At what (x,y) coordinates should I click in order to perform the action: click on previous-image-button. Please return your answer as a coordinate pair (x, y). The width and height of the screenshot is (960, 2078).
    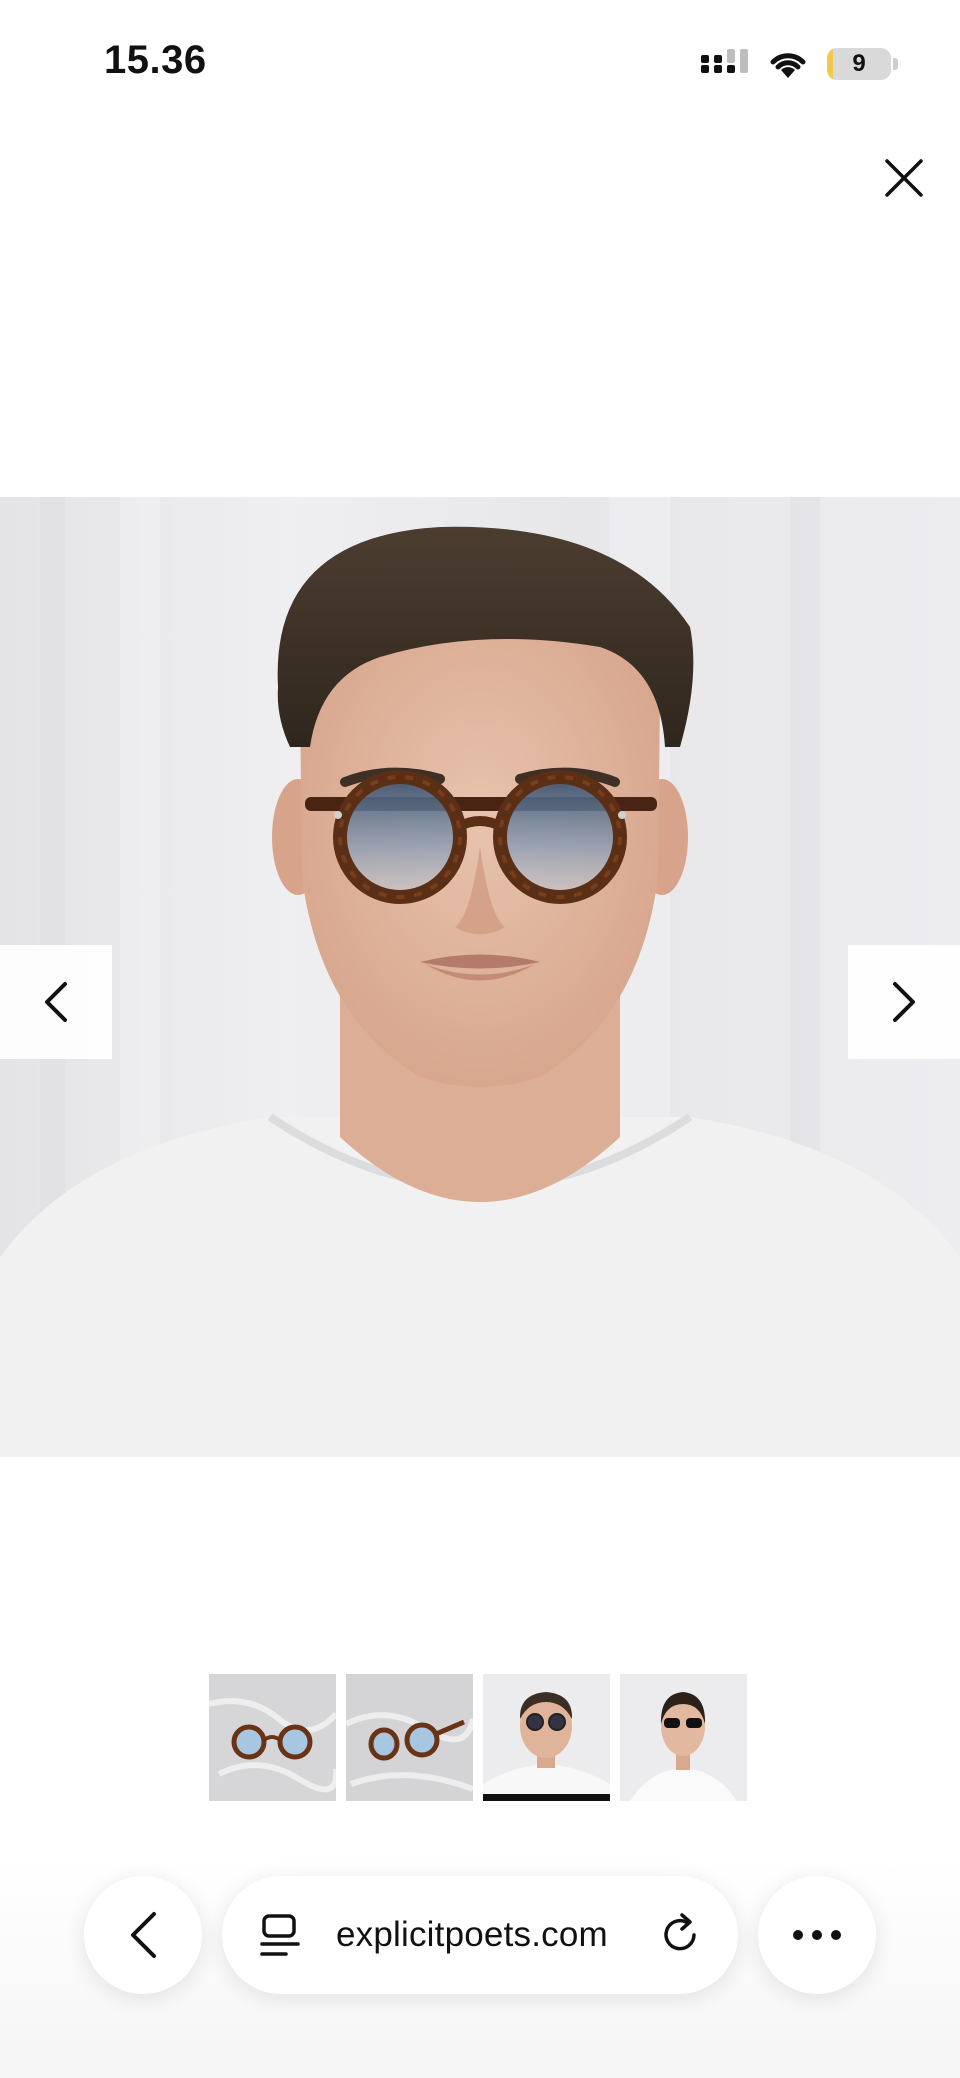
    Looking at the image, I should click on (56, 1002).